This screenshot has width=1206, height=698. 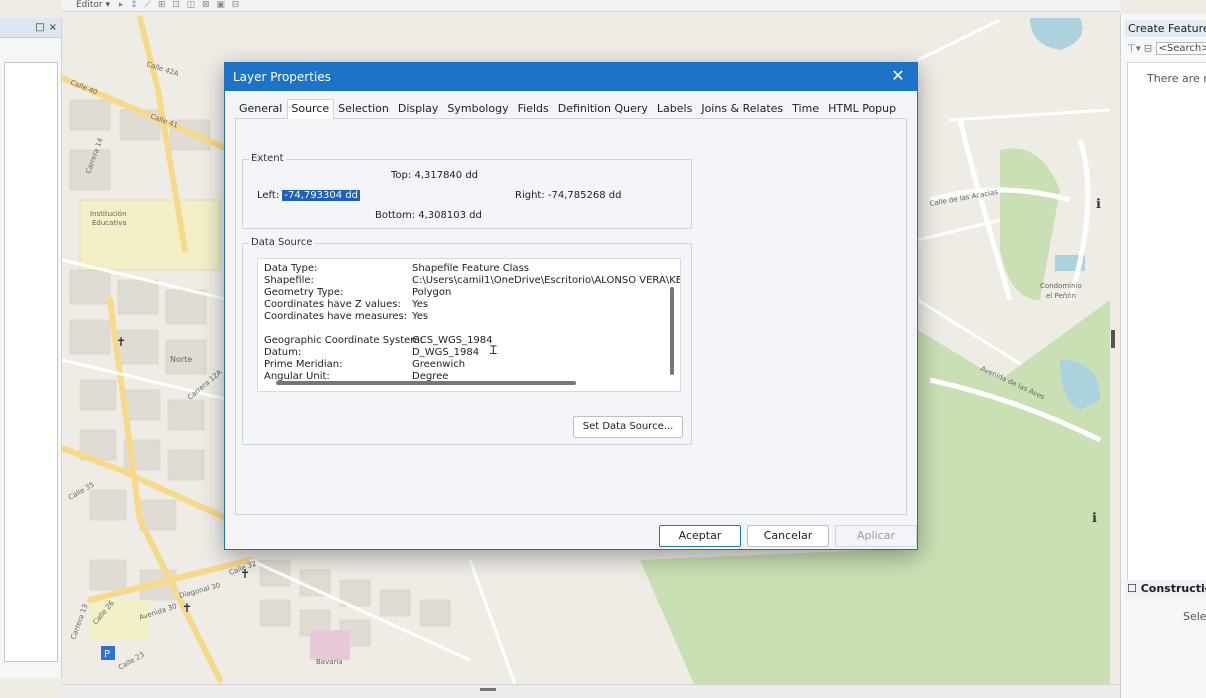 I want to click on organize-templates-icon: ⊤▾, so click(x=1134, y=49).